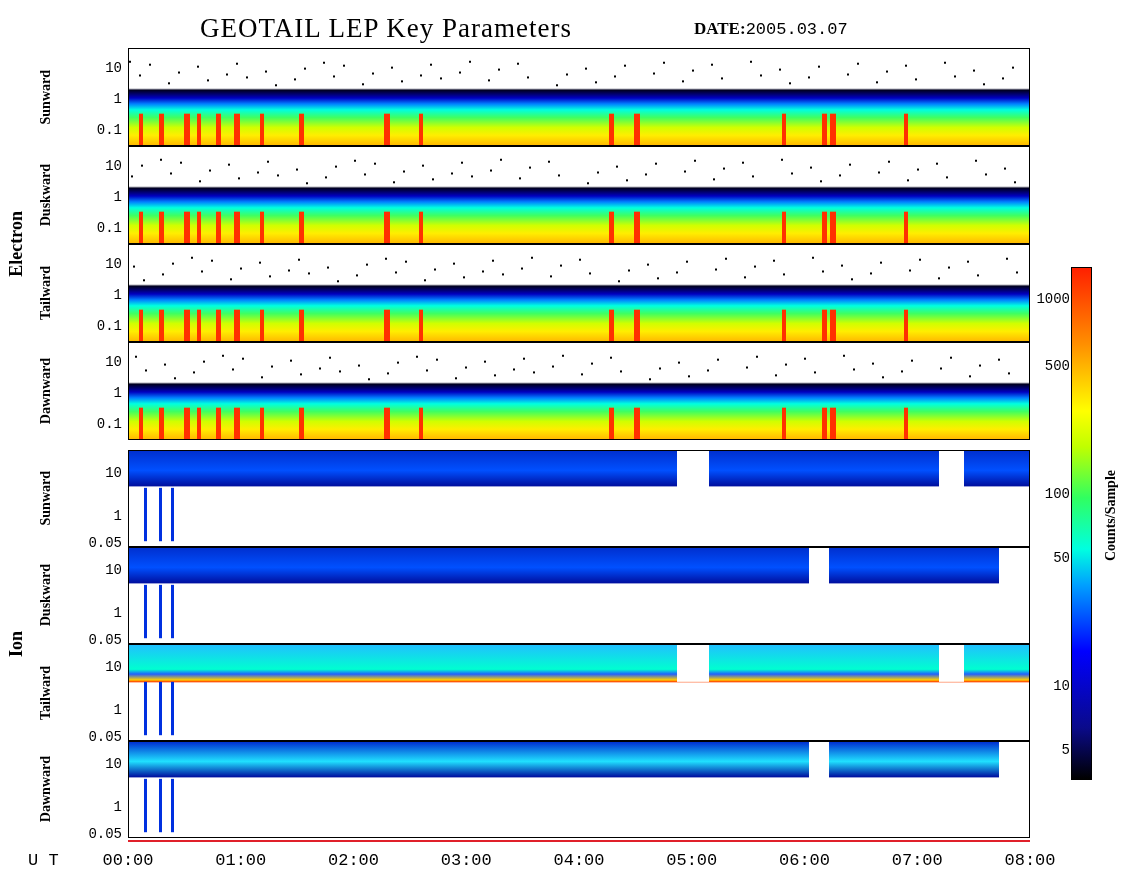  I want to click on axis-tick-label: 07:00, so click(917, 861).